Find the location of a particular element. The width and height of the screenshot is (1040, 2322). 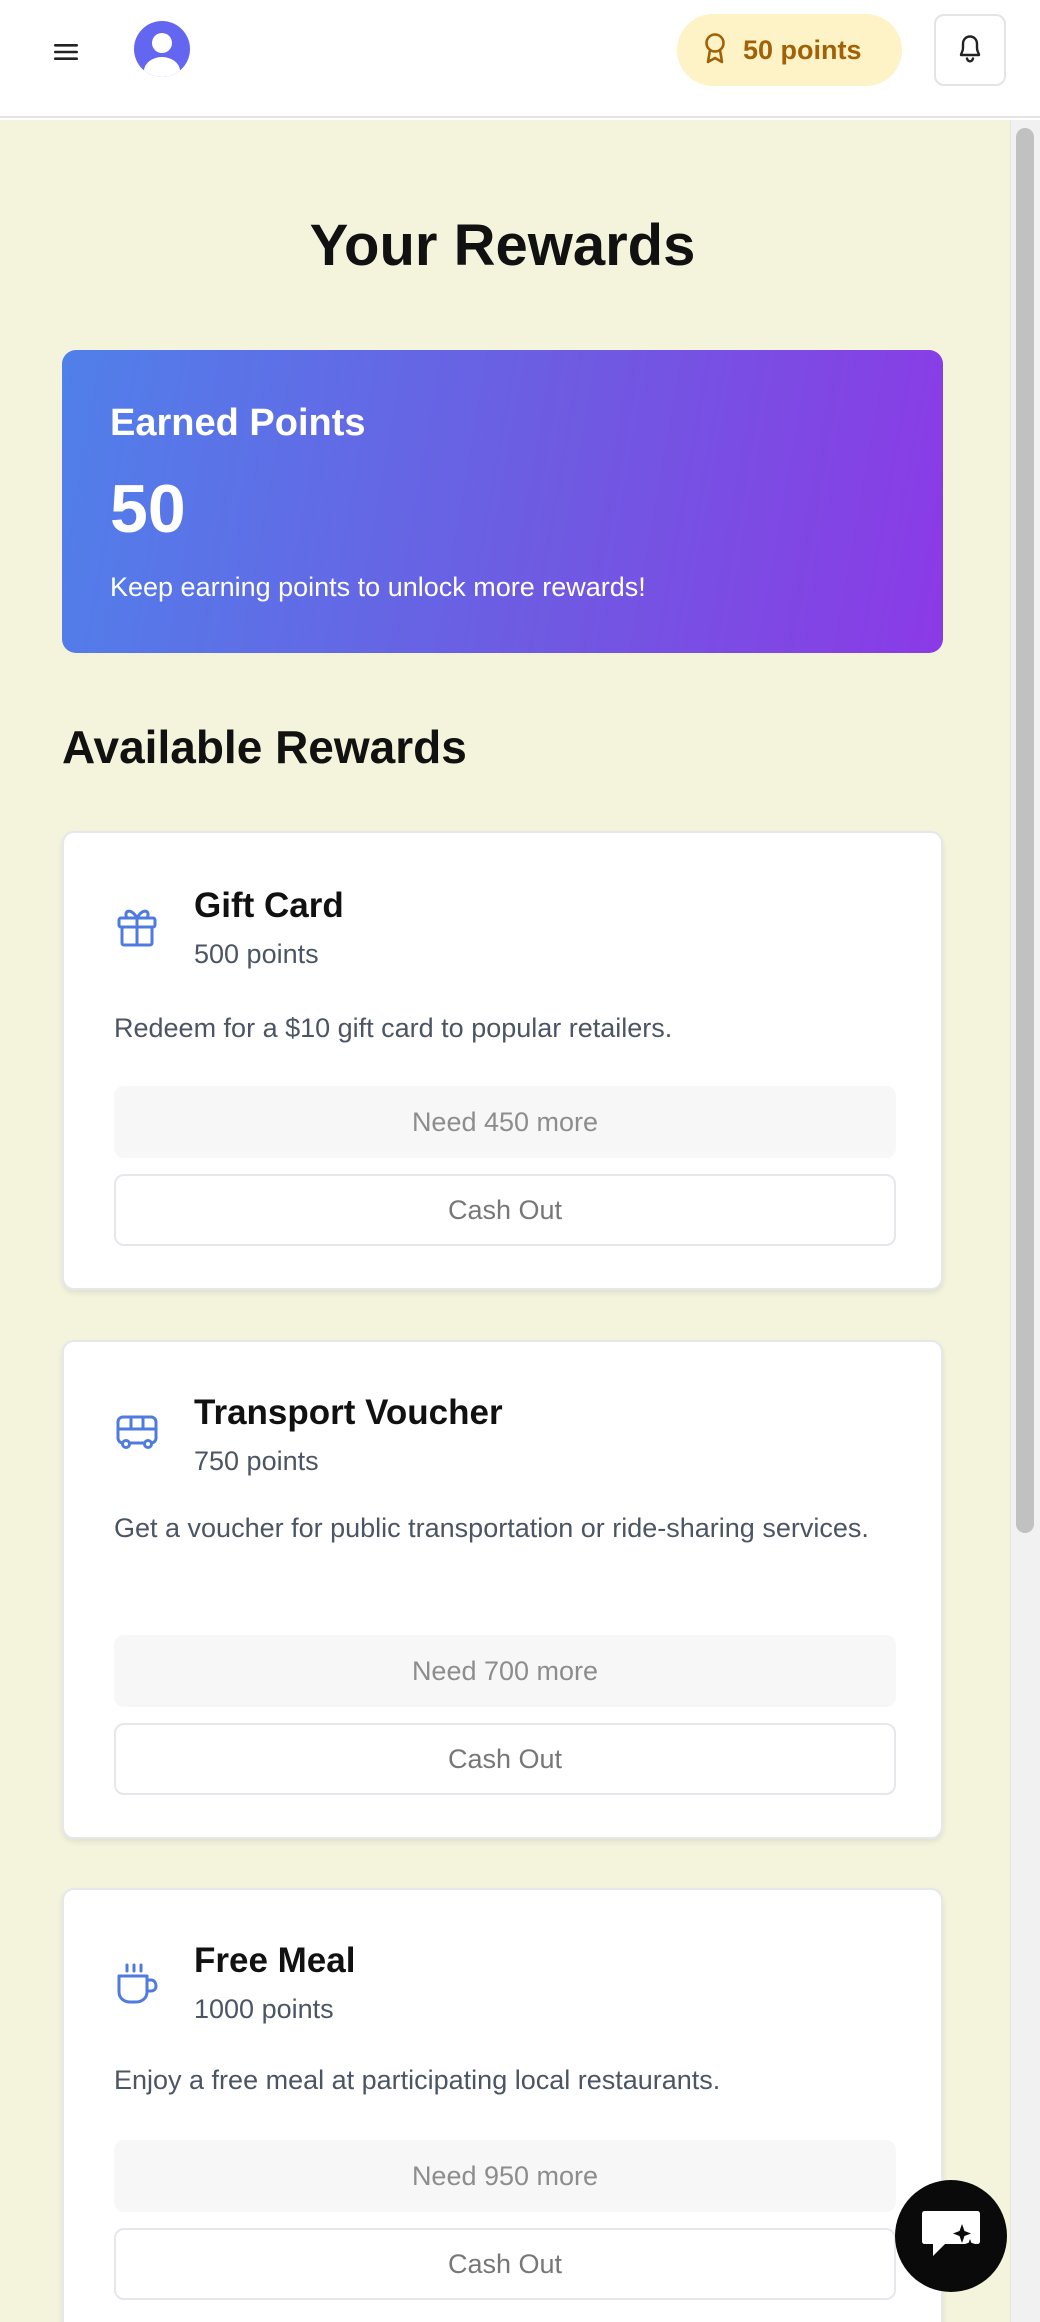

chat-button is located at coordinates (951, 2236).